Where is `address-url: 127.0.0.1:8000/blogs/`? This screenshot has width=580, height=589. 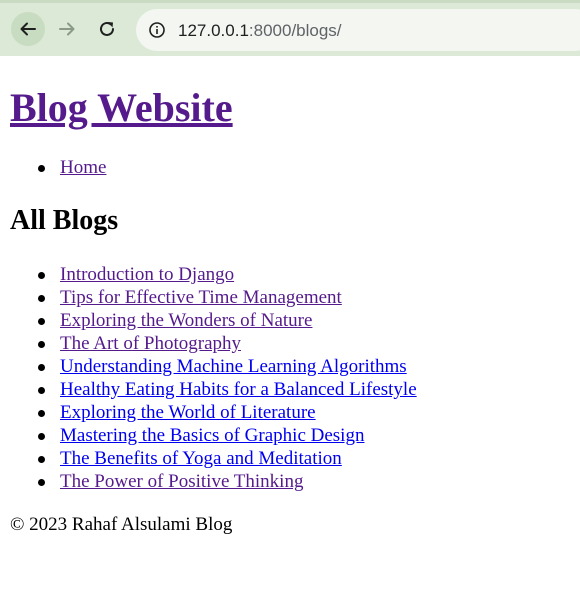
address-url: 127.0.0.1:8000/blogs/ is located at coordinates (260, 31).